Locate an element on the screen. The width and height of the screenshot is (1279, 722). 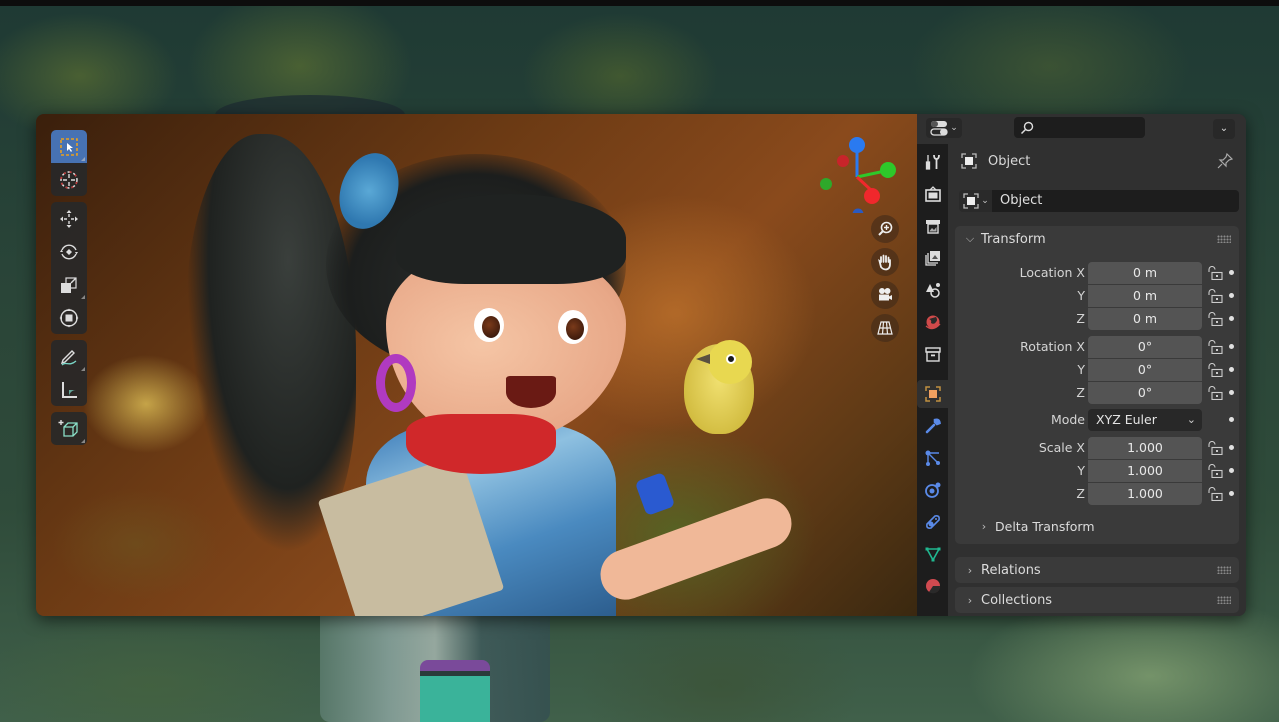
gizmo-z-positive is located at coordinates (857, 145).